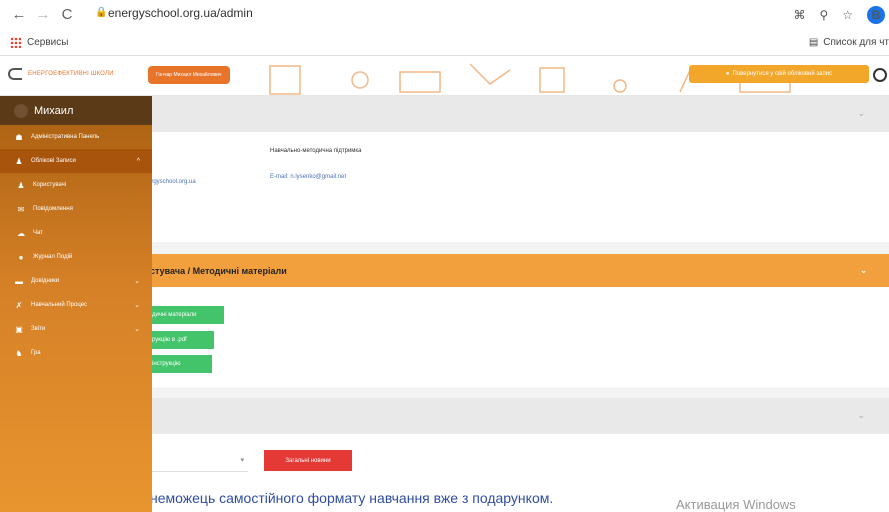  What do you see at coordinates (76, 281) in the screenshot?
I see `sidebar-item-references: ▬ Довідники ⌄` at bounding box center [76, 281].